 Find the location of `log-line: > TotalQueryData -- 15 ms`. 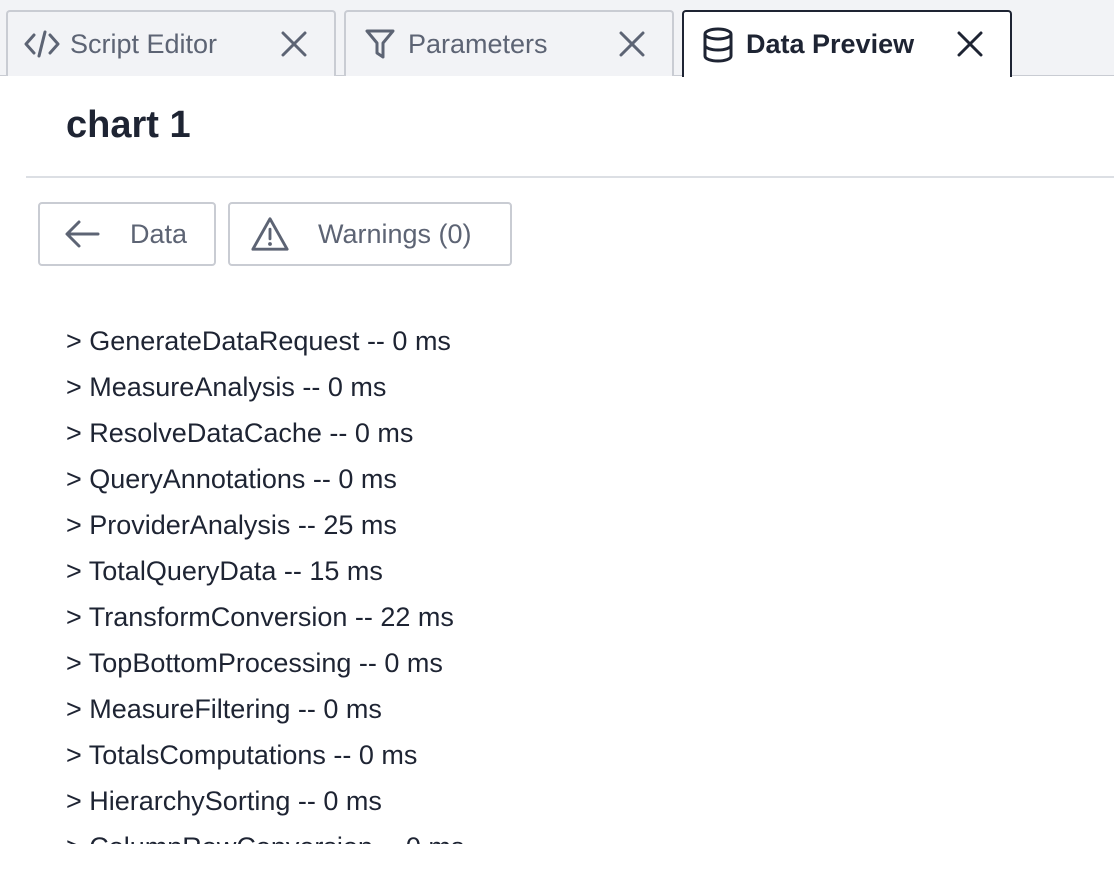

log-line: > TotalQueryData -- 15 ms is located at coordinates (224, 571).